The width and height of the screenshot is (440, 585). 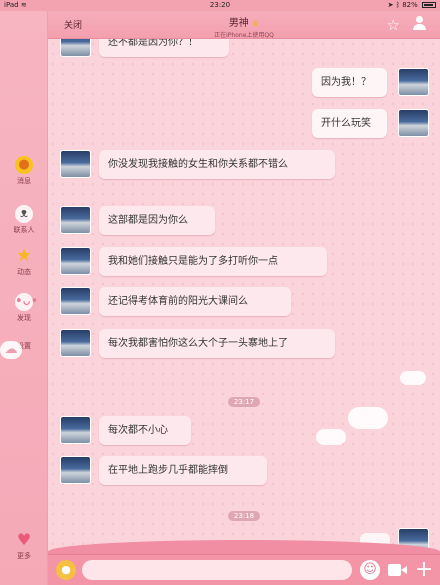 I want to click on message-bubble-incoming: 还不都是因为你？！, so click(x=164, y=48).